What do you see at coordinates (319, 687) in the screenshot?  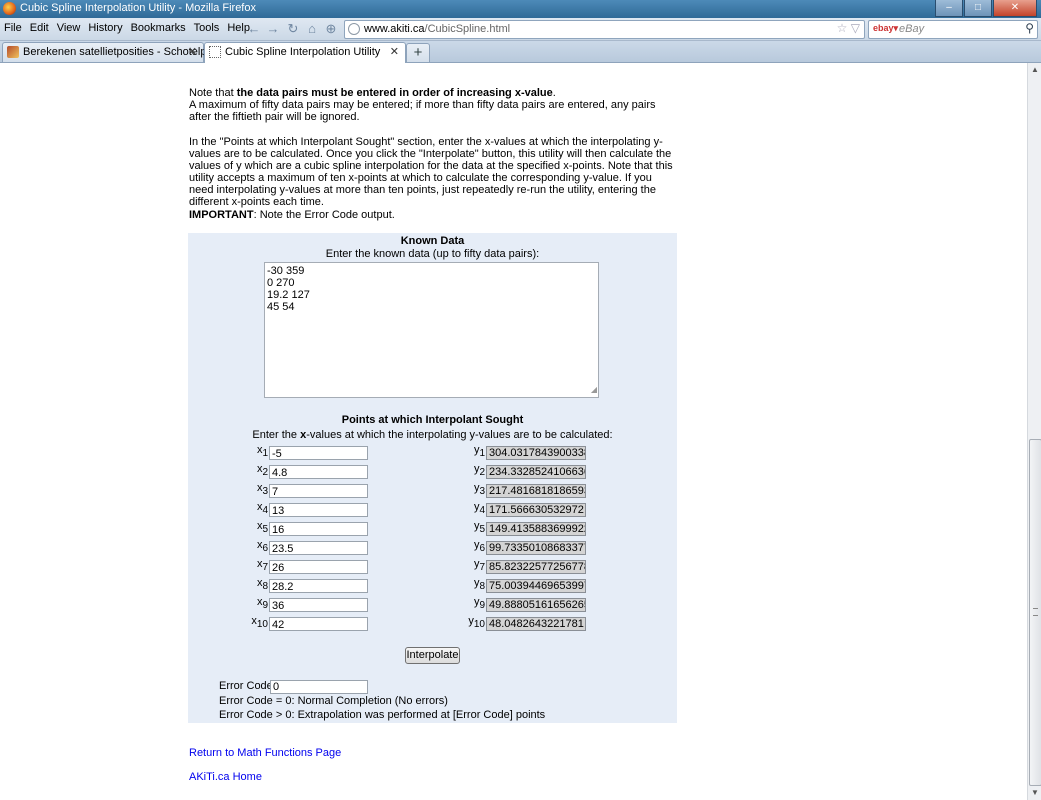 I see `error-code-field: 0` at bounding box center [319, 687].